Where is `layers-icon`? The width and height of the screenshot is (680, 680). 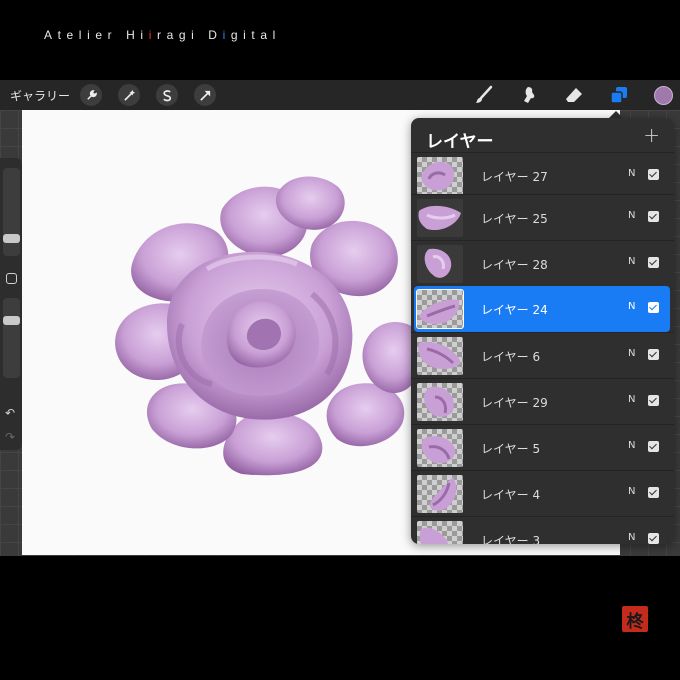
layers-icon is located at coordinates (619, 95).